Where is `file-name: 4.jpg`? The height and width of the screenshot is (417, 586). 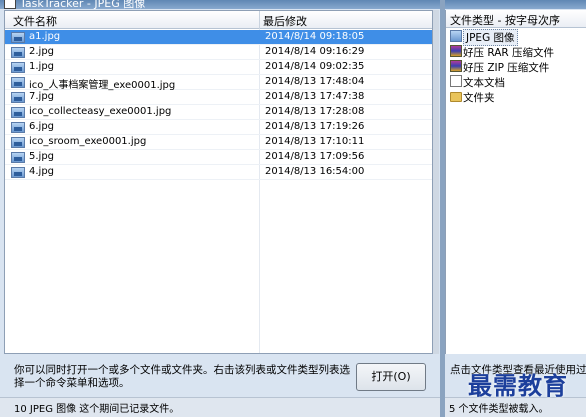
file-name: 4.jpg is located at coordinates (42, 171).